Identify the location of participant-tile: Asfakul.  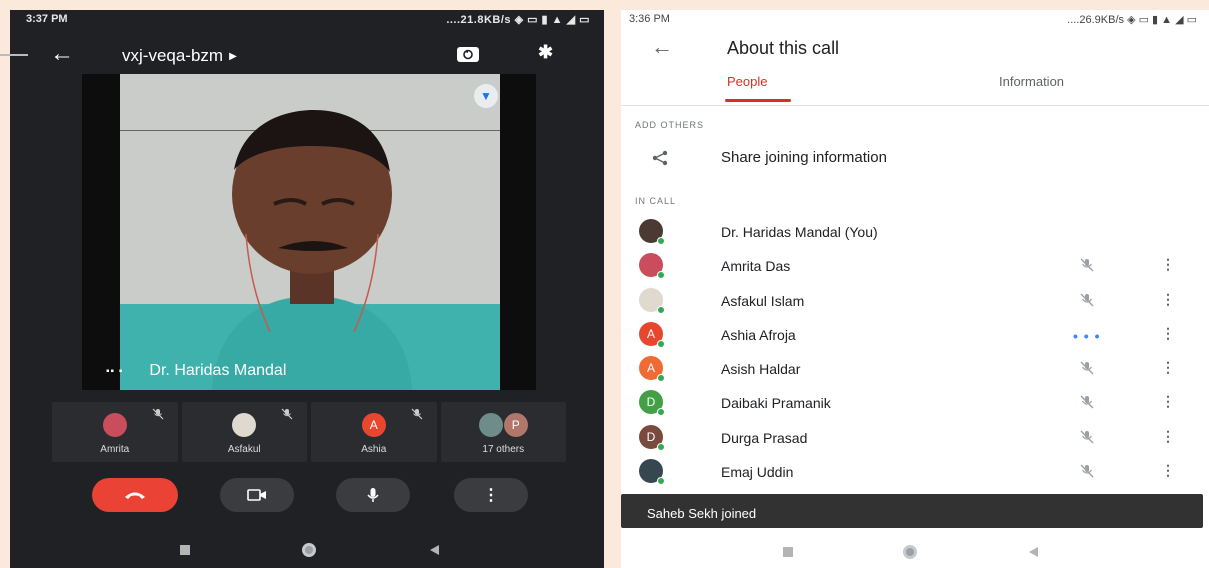
(244, 432).